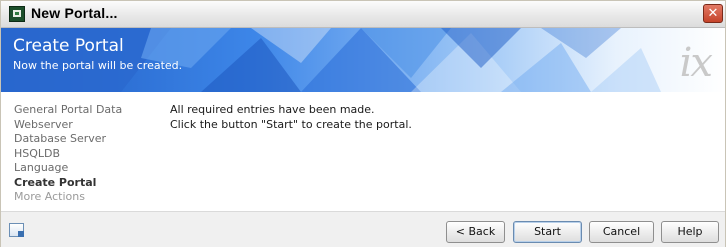 The height and width of the screenshot is (247, 726). I want to click on step-create-portal: Create Portal, so click(55, 182).